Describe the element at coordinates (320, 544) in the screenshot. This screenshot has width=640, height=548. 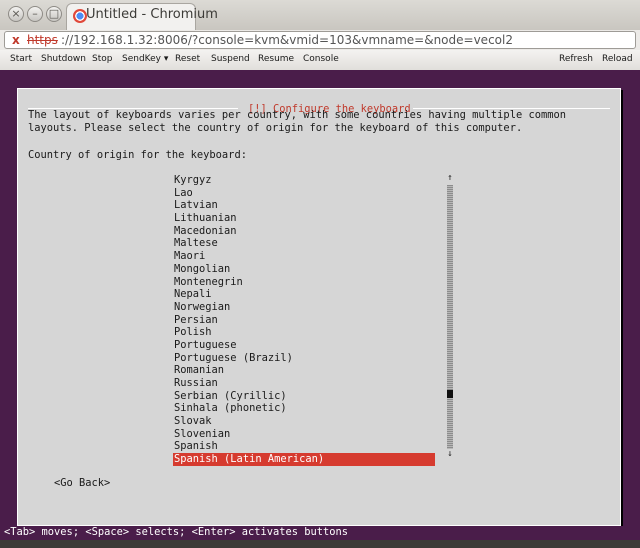
I see `window-bottom-edge` at that location.